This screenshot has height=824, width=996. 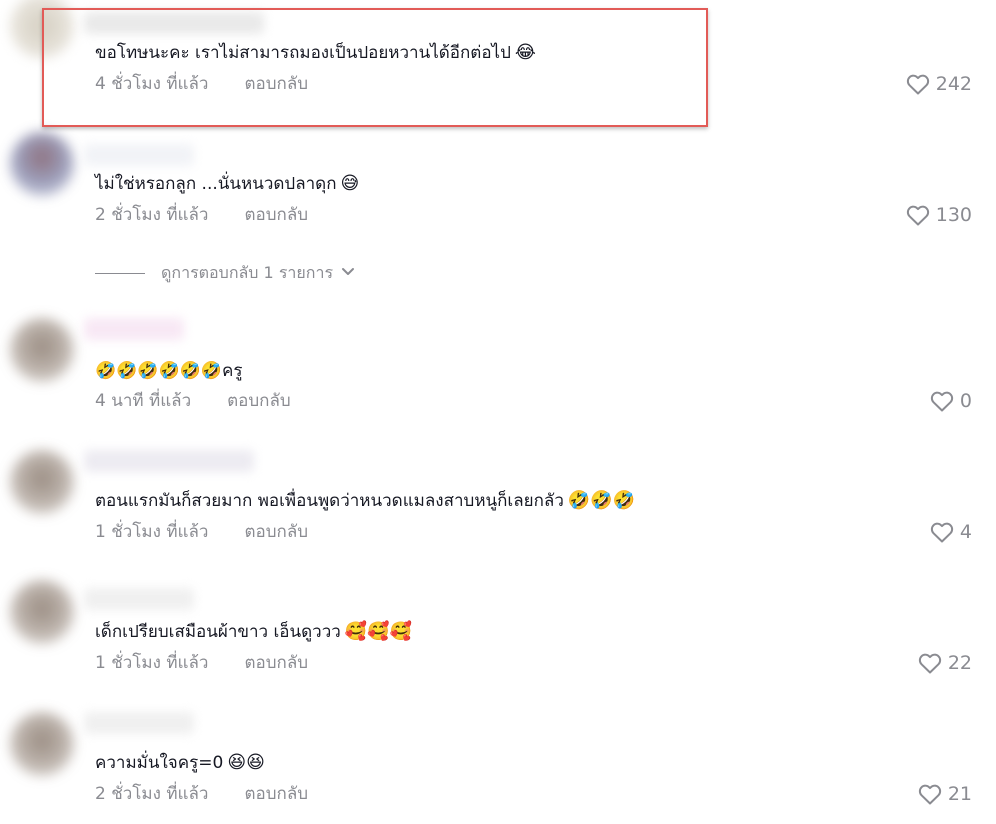 I want to click on comment-meta: 4 ชั่วโมง ที่แล้ว ตอบกลับ, so click(x=201, y=84).